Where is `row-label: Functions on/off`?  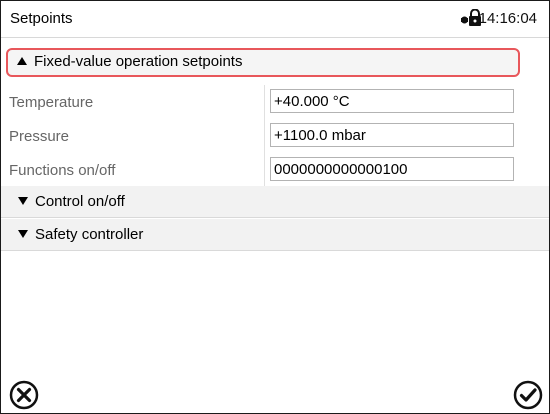
row-label: Functions on/off is located at coordinates (62, 170).